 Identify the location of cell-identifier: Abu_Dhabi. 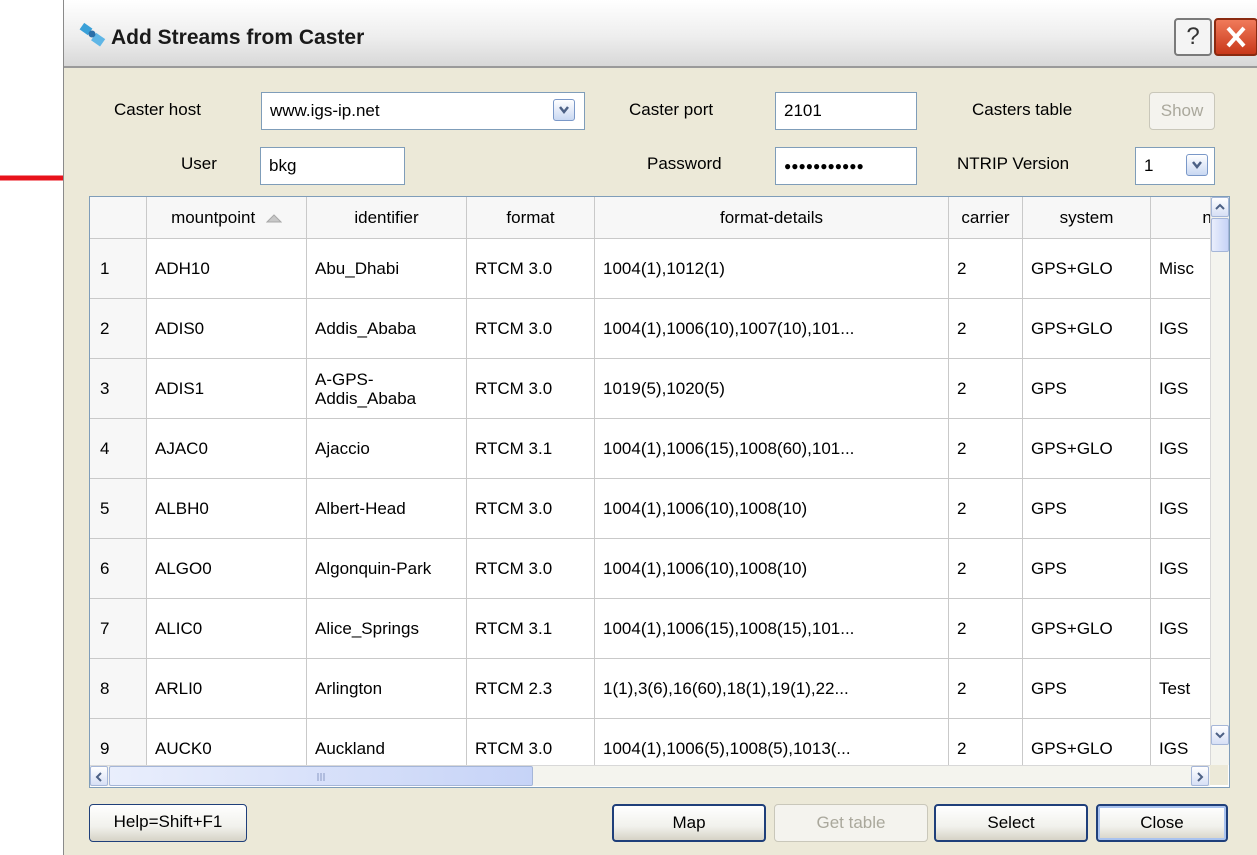
(387, 268).